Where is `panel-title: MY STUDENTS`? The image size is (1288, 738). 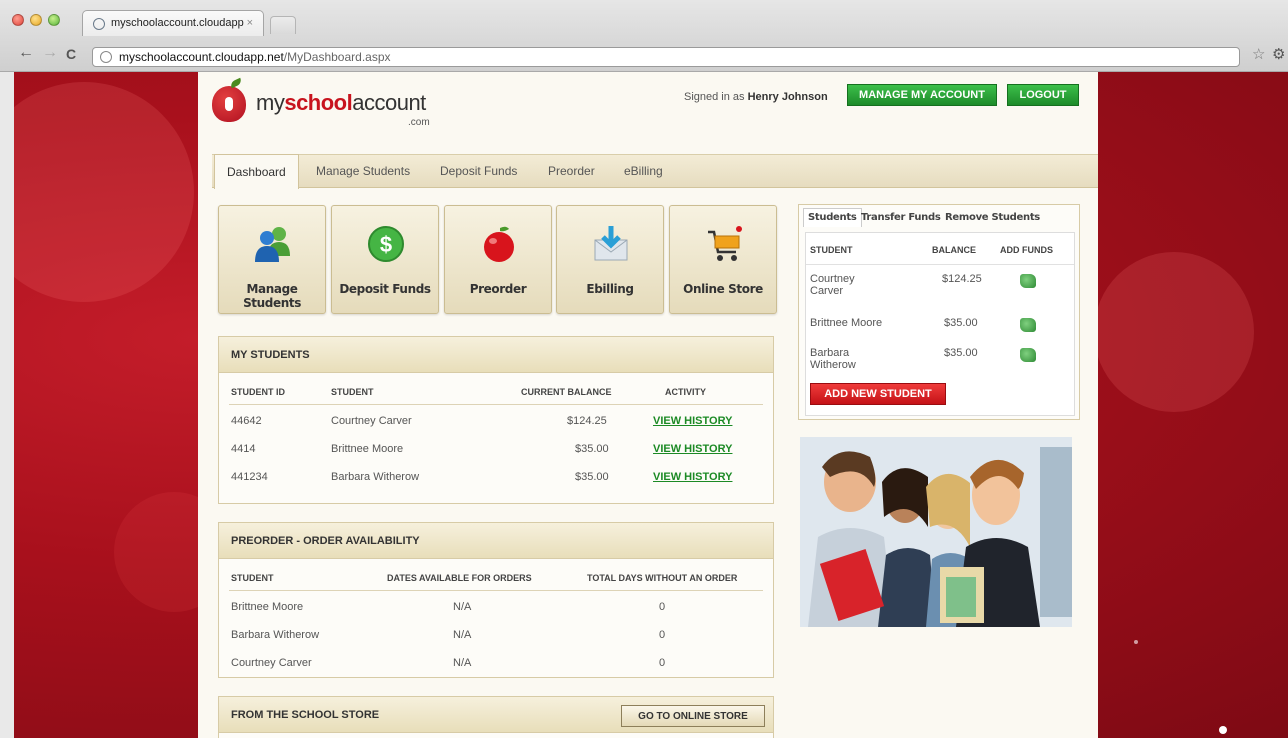 panel-title: MY STUDENTS is located at coordinates (496, 355).